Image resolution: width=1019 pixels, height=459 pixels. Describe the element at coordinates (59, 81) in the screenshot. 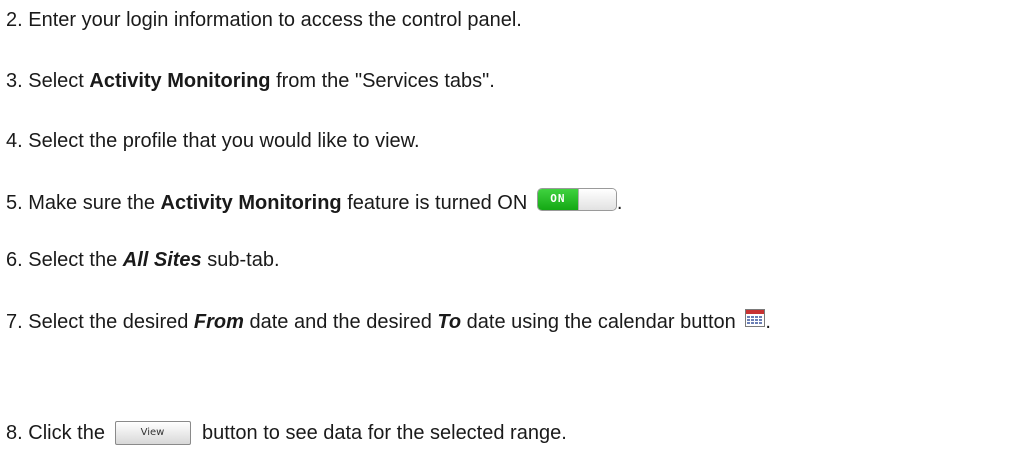

I see `step-text-pre: Select` at that location.